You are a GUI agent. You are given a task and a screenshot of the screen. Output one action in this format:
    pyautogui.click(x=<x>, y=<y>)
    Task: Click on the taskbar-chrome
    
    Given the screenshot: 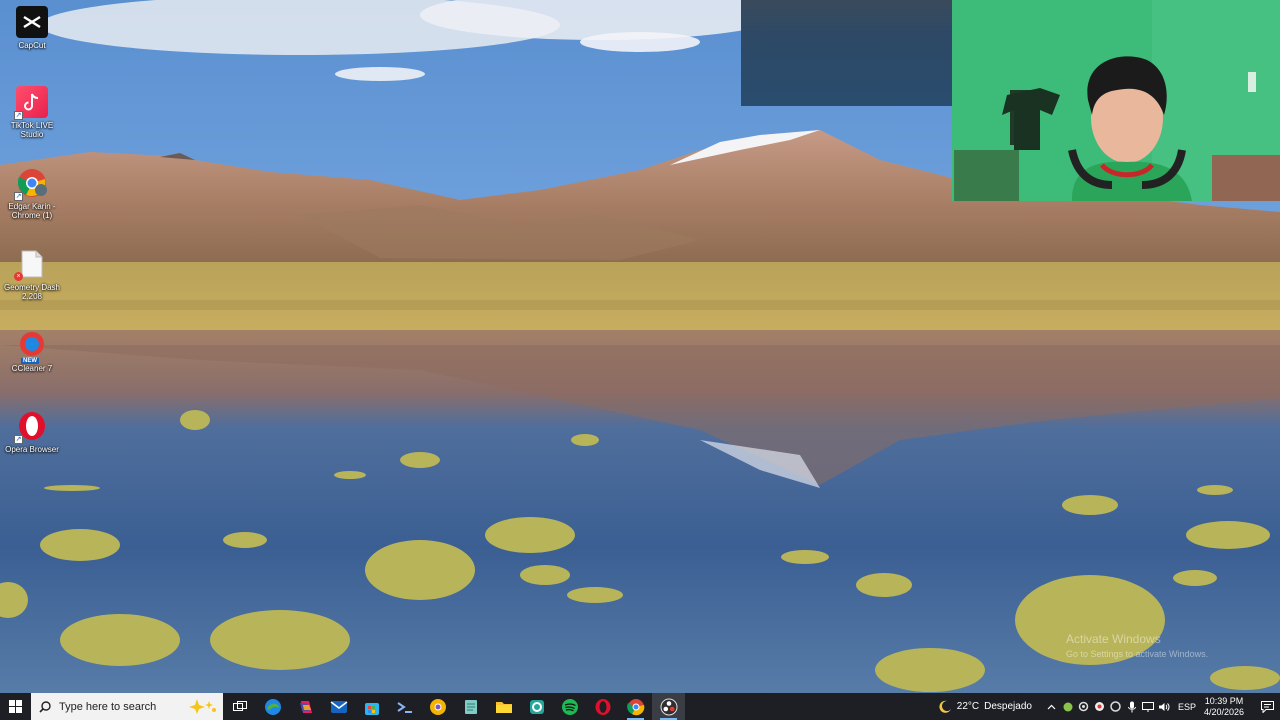 What is the action you would take?
    pyautogui.click(x=635, y=706)
    